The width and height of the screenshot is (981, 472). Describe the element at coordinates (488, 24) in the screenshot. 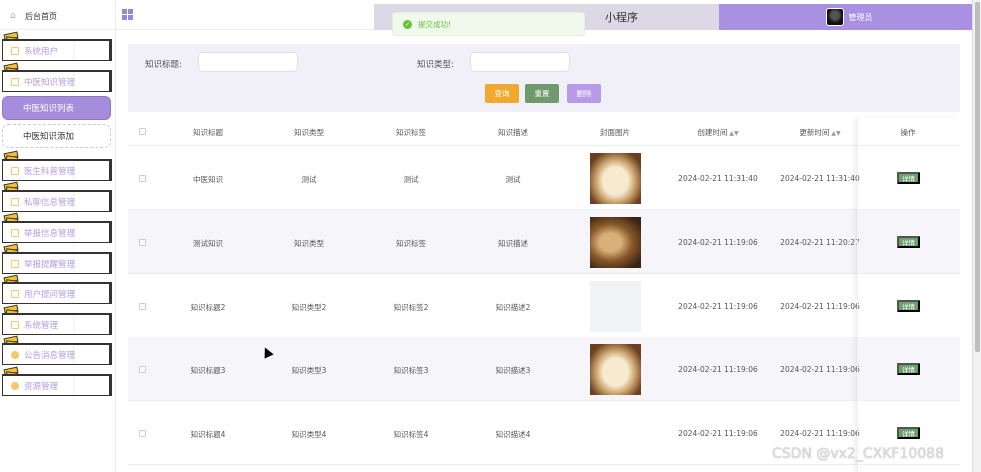

I see `success-toast: ✓ 提交成功!` at that location.